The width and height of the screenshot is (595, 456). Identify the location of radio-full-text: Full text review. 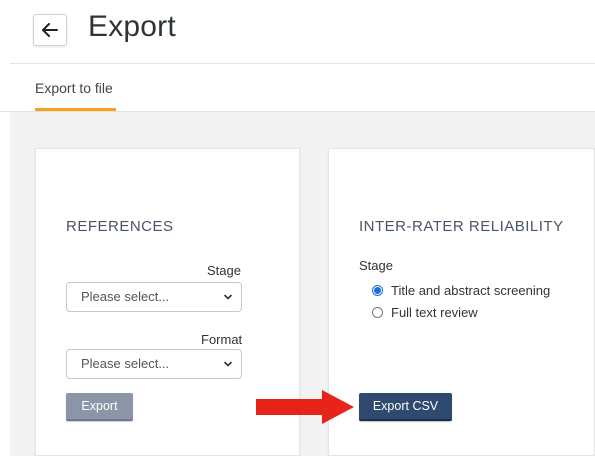
(425, 312).